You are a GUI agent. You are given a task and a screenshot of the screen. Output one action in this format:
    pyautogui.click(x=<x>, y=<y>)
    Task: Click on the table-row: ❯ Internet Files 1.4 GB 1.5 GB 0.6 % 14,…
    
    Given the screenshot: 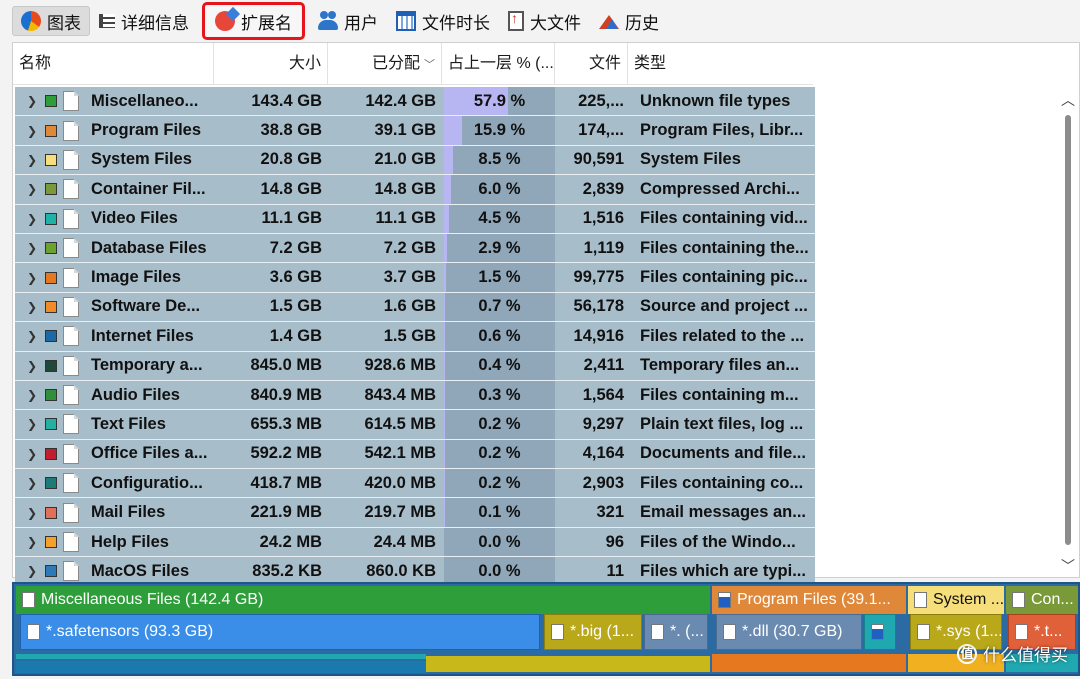 What is the action you would take?
    pyautogui.click(x=415, y=337)
    